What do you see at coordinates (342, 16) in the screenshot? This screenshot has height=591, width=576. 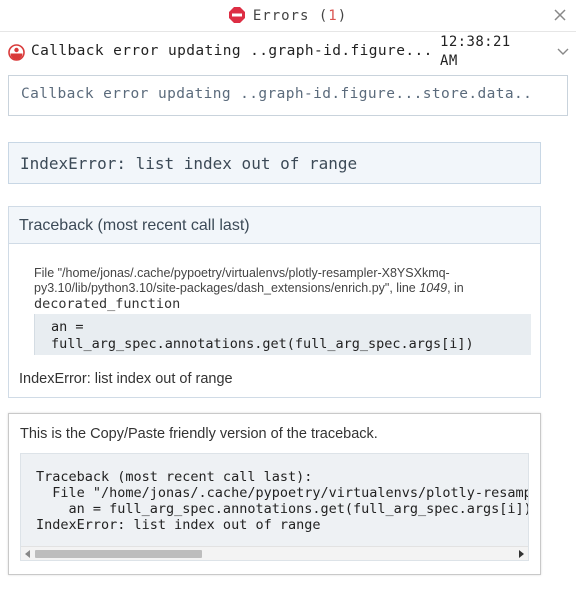 I see `header-title-close: )` at bounding box center [342, 16].